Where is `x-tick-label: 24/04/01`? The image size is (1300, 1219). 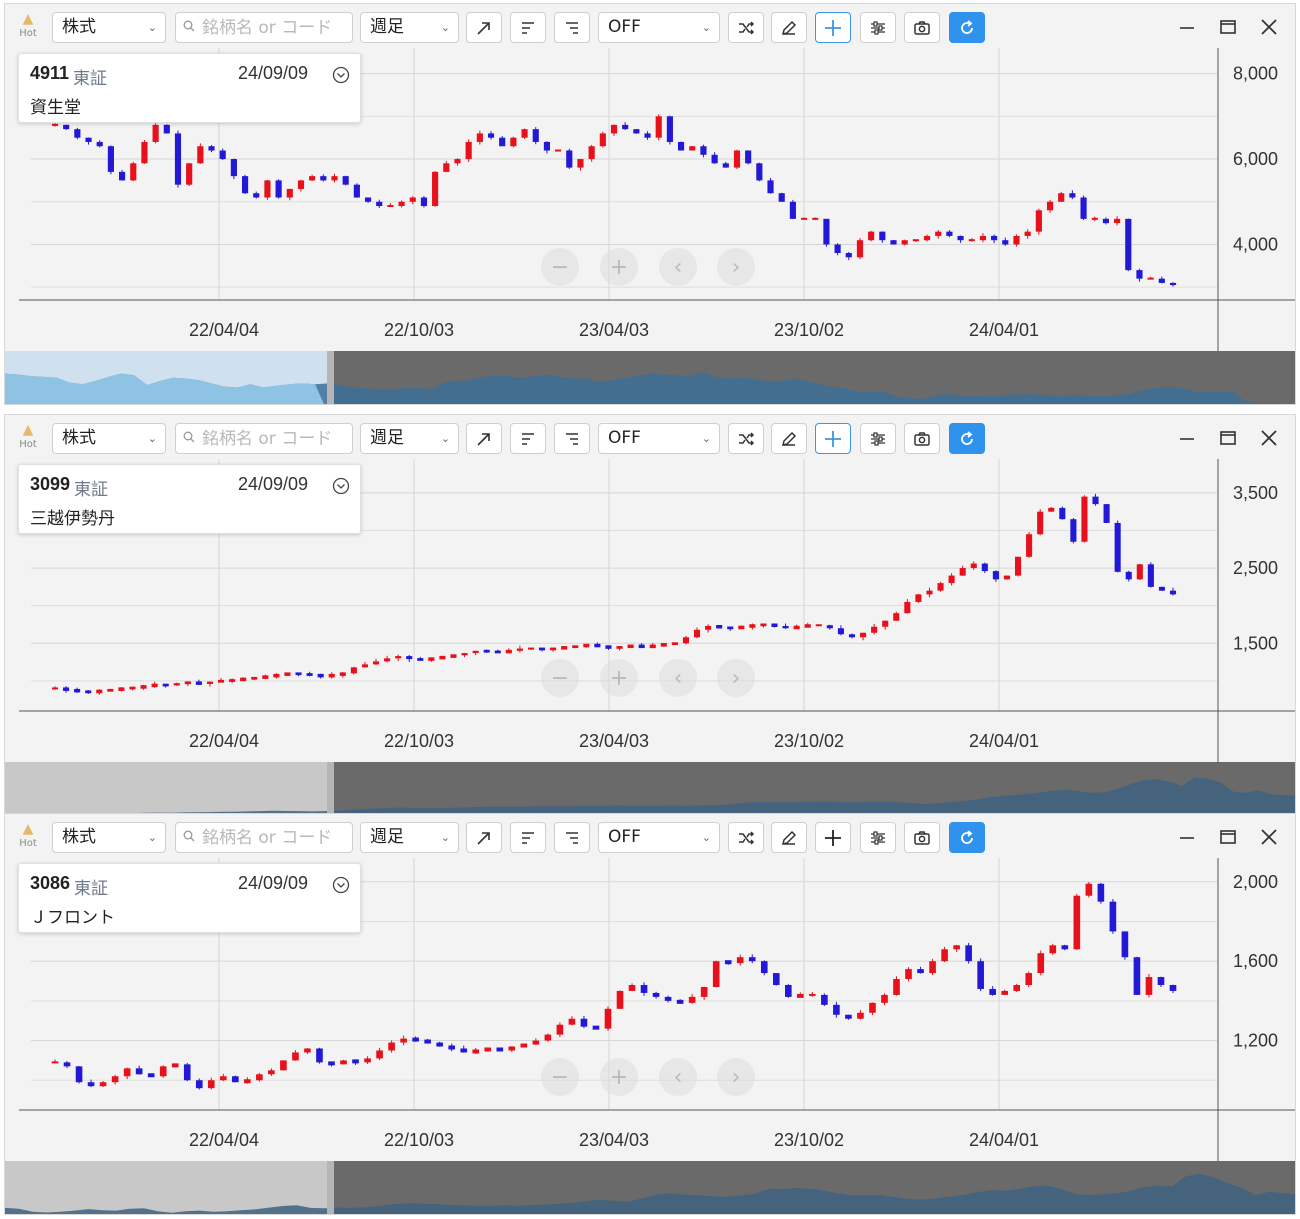
x-tick-label: 24/04/01 is located at coordinates (1004, 1140).